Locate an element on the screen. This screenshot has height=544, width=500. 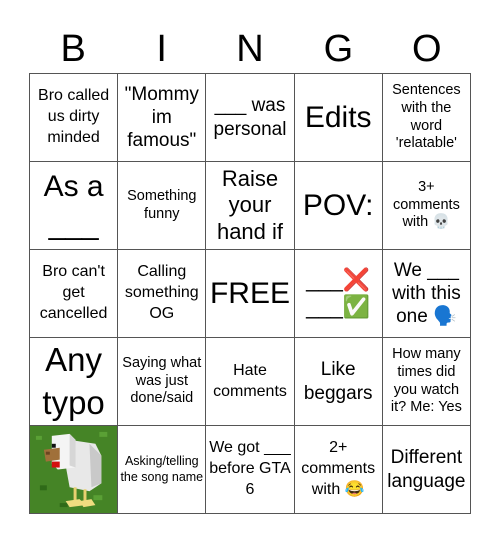
cell-text: Like beggars is located at coordinates (338, 381).